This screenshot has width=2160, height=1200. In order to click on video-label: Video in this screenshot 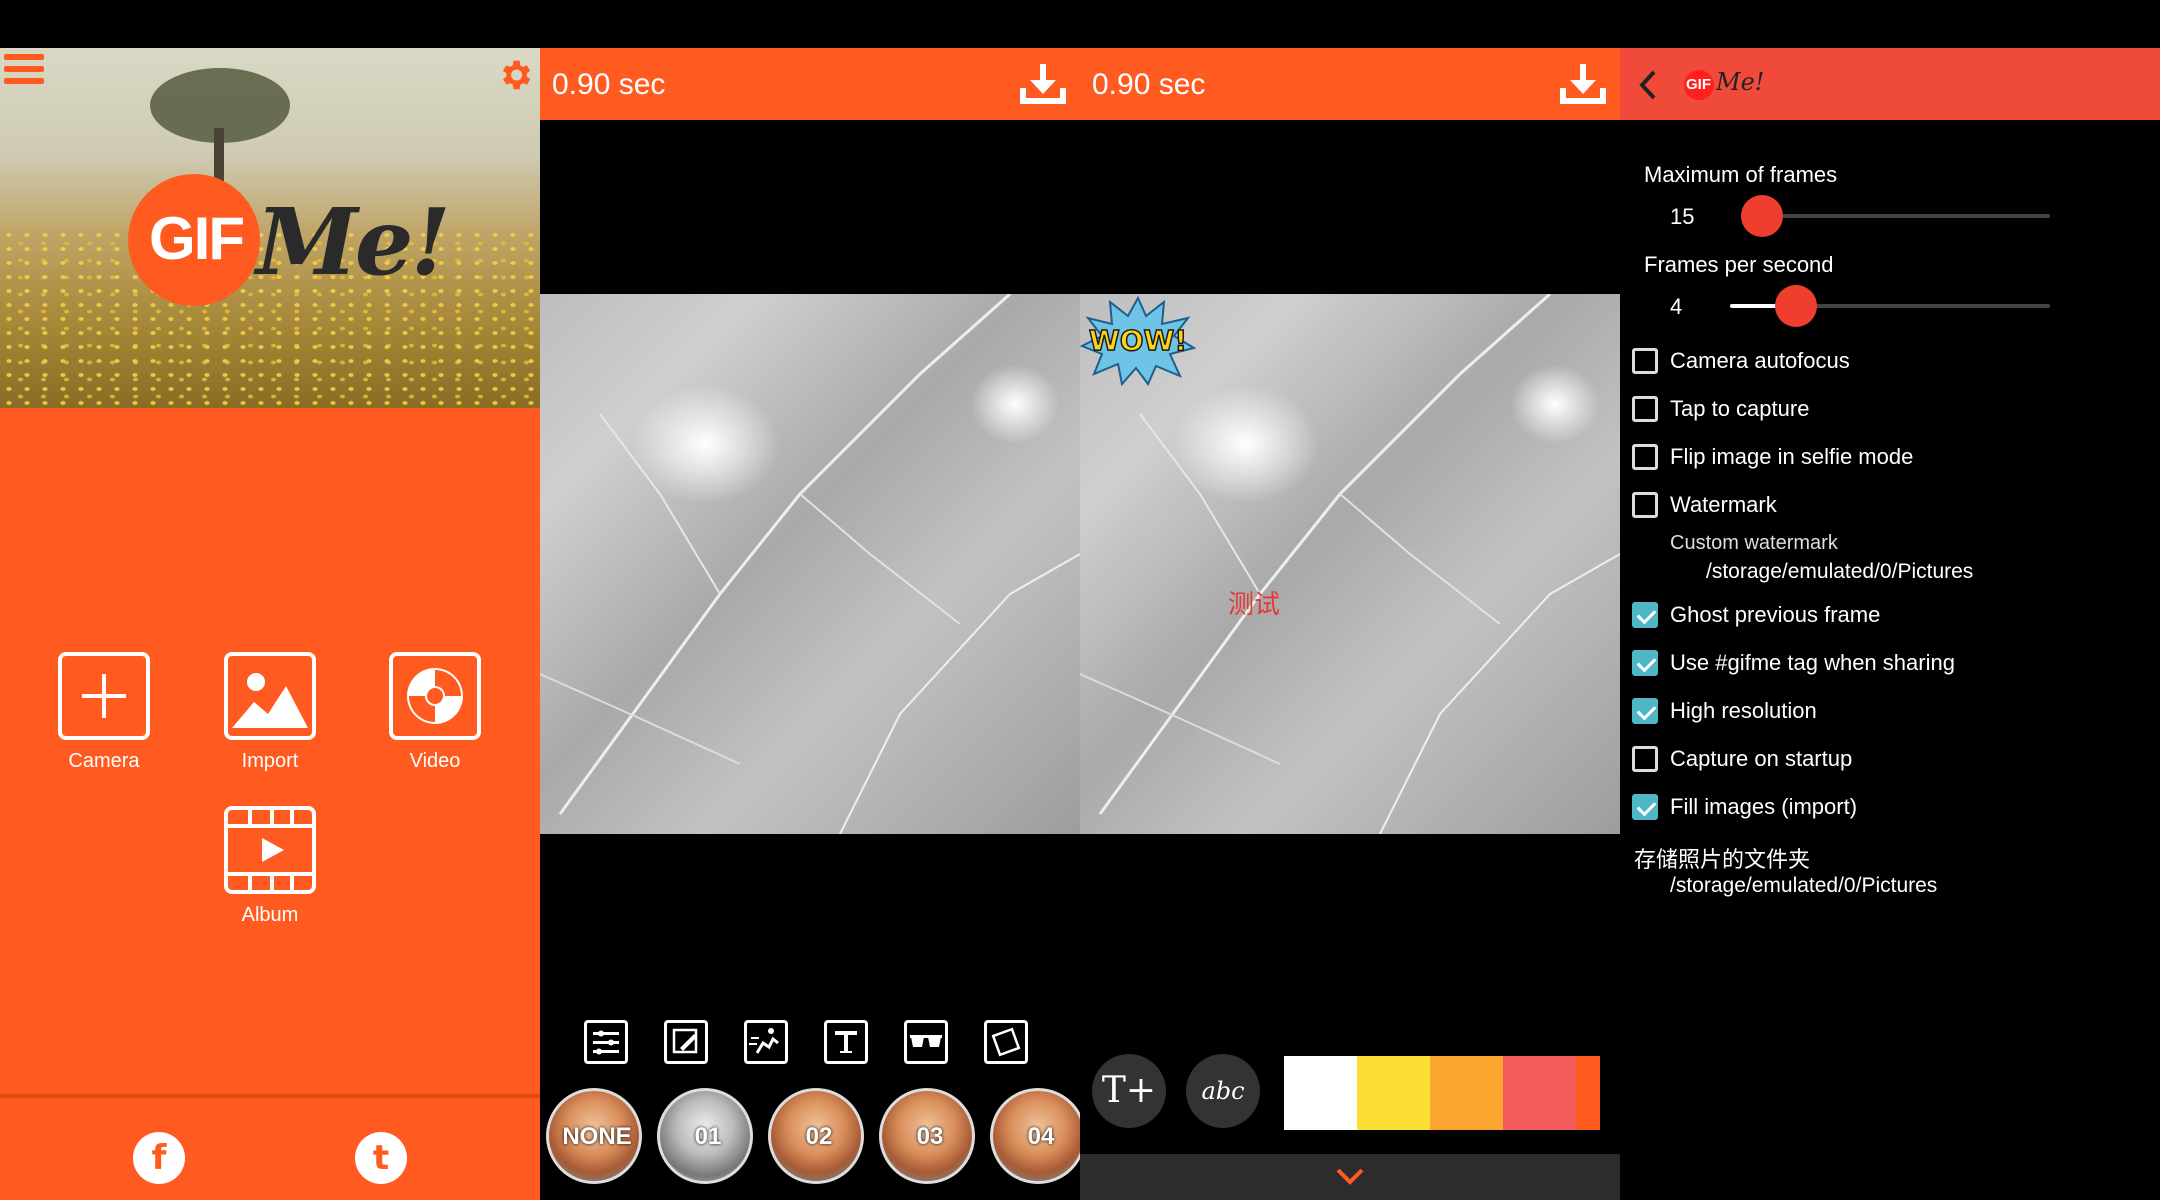, I will do `click(435, 761)`.